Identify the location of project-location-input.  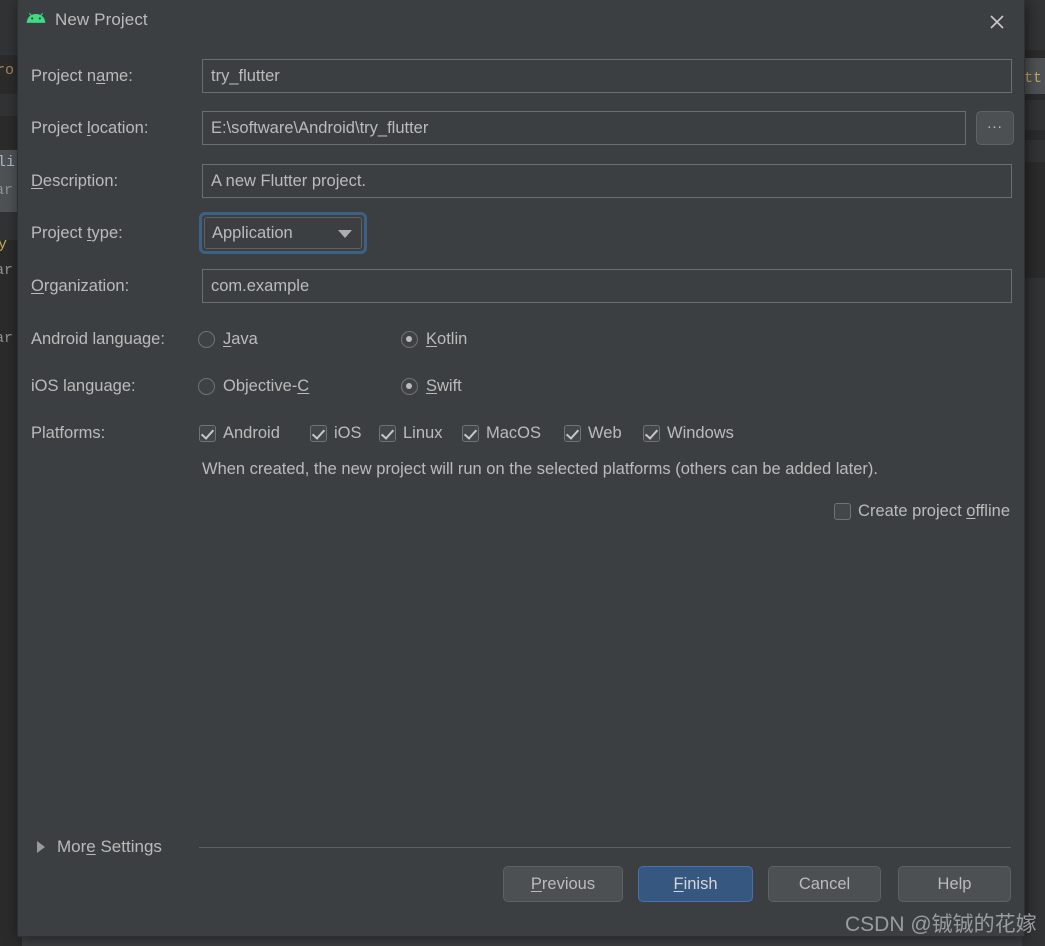
(584, 128).